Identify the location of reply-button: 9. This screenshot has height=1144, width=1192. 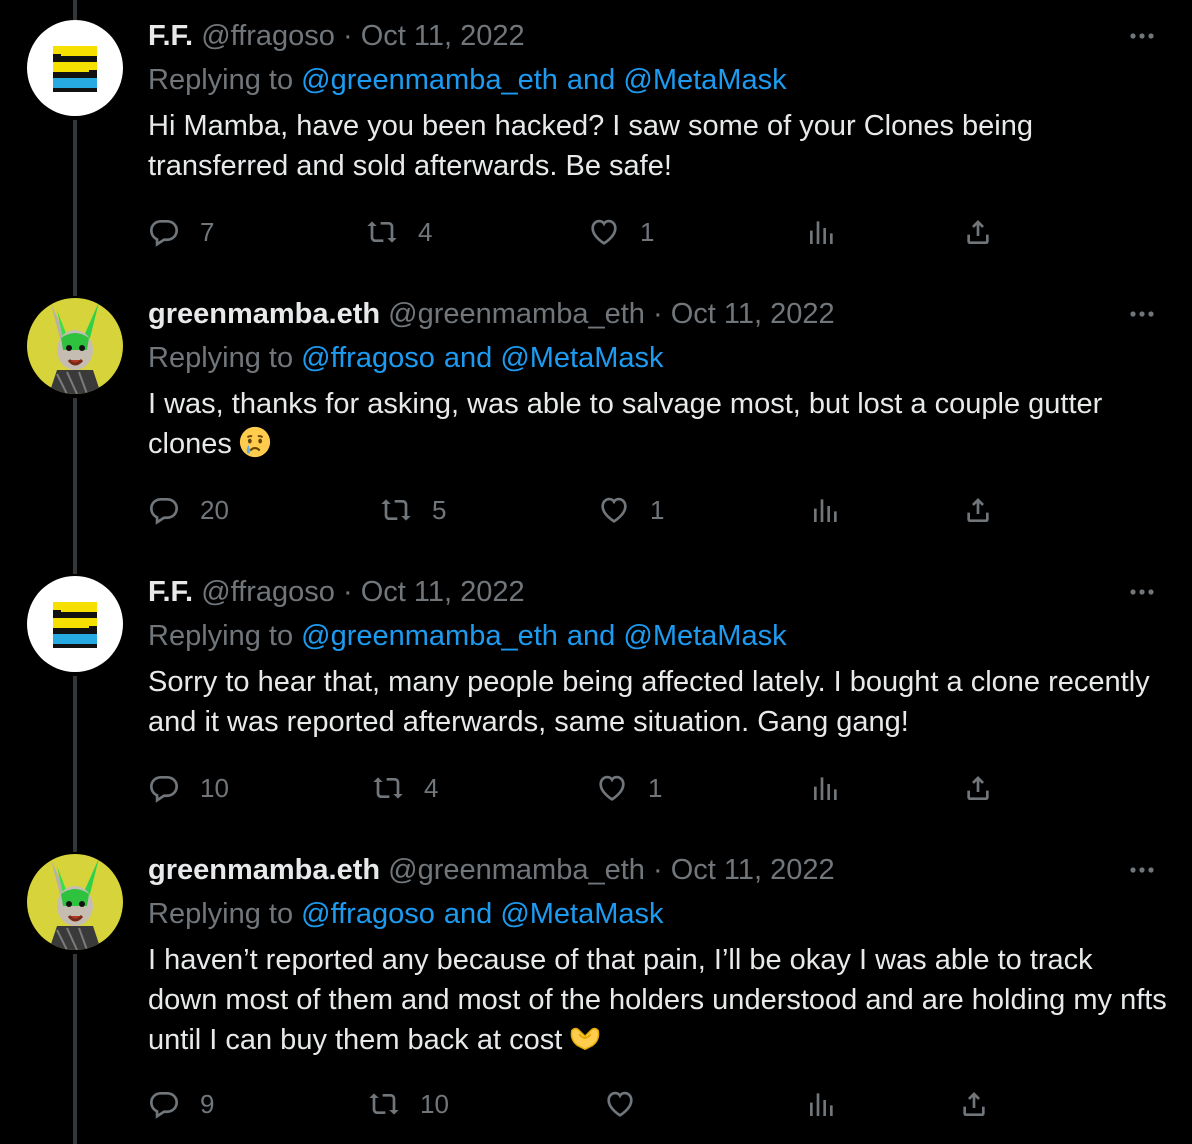
(181, 1104).